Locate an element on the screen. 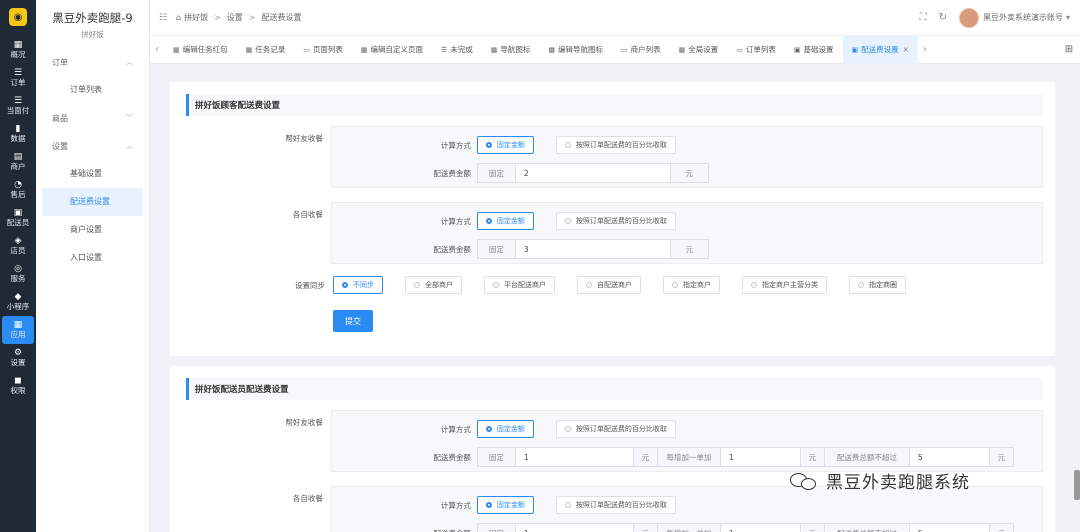 The image size is (1080, 532). menu-item-basic-settings: 基础设置 is located at coordinates (92, 174).